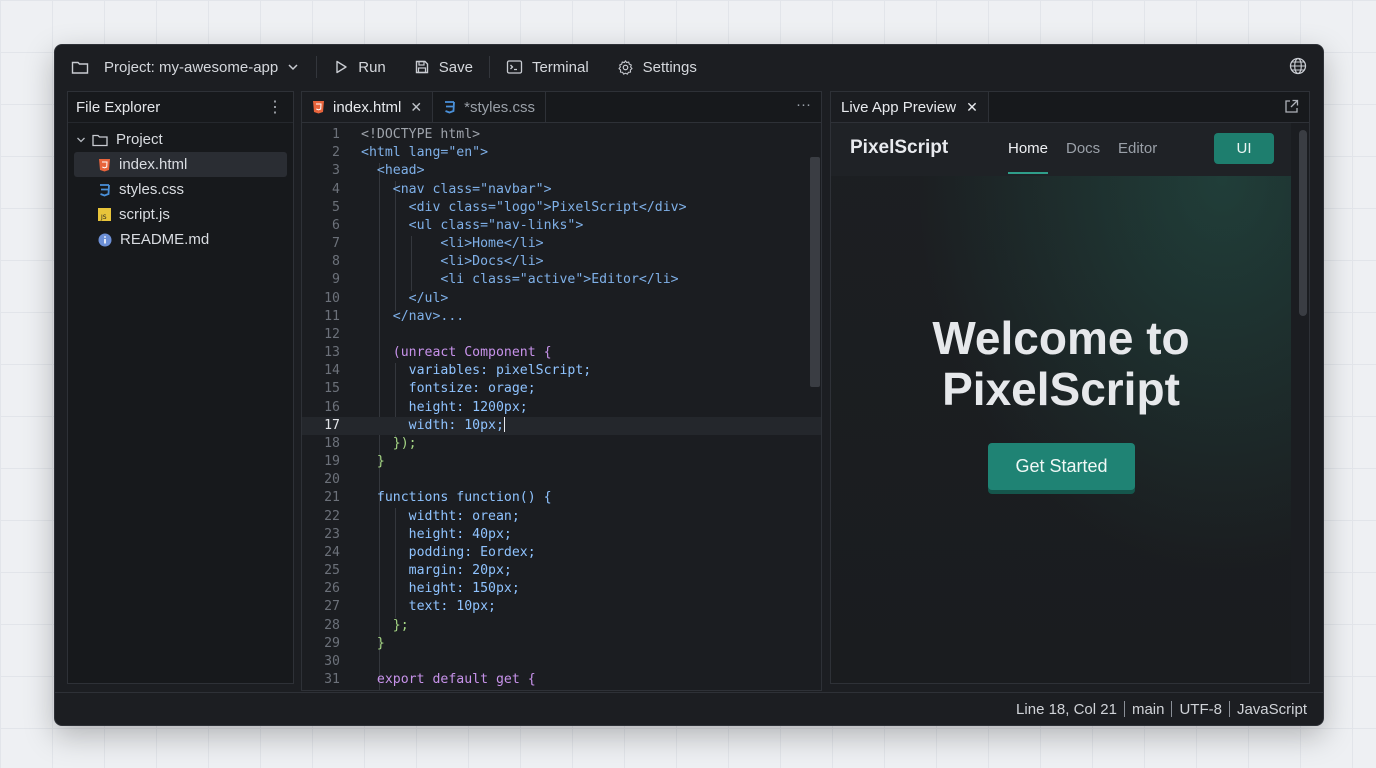 This screenshot has height=768, width=1376. I want to click on globe-icon, so click(1298, 66).